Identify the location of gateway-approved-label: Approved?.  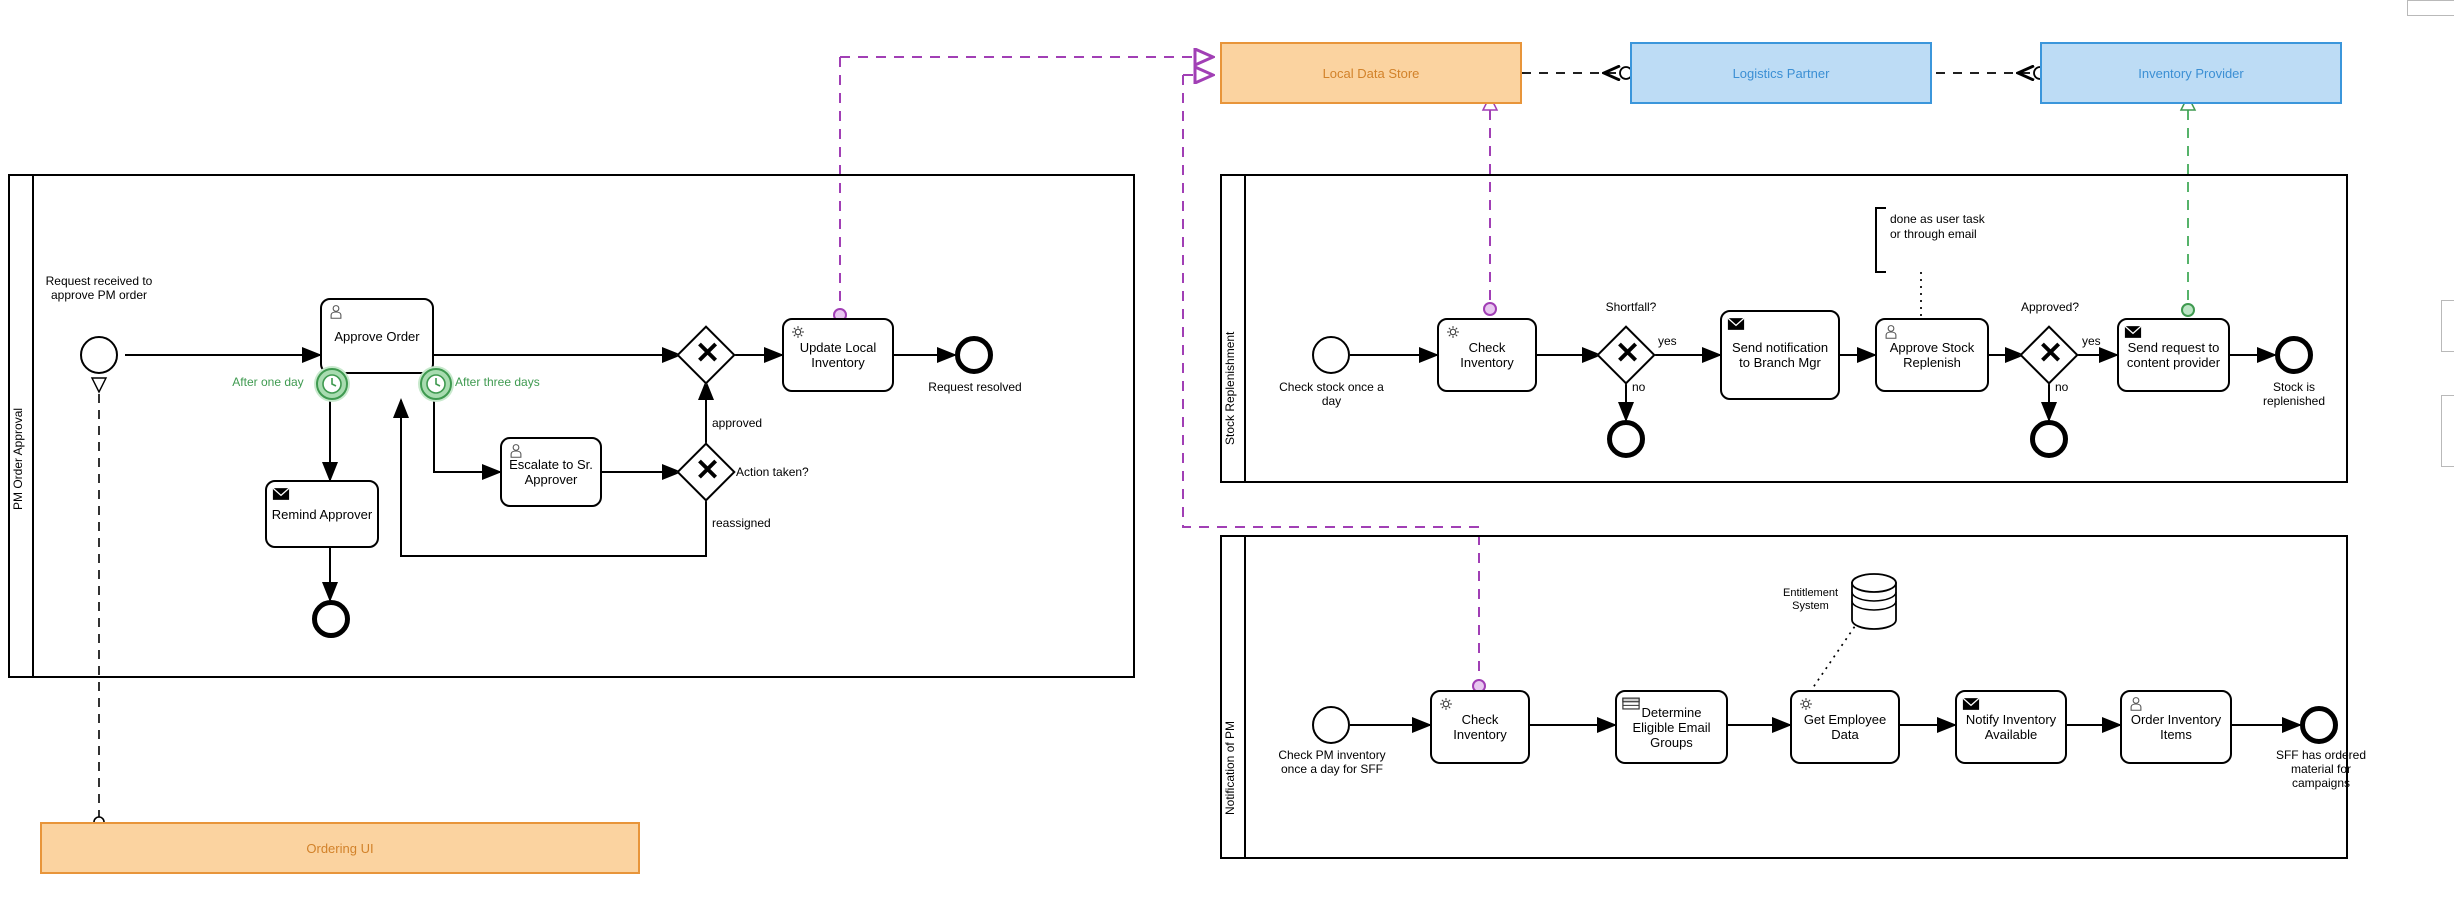
(2050, 307).